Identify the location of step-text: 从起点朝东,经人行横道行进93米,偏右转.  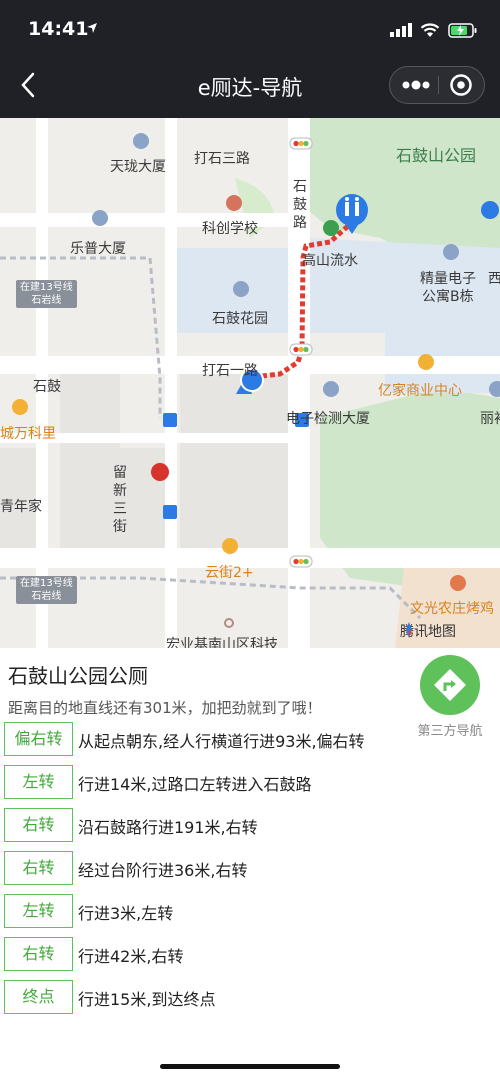
(221, 741).